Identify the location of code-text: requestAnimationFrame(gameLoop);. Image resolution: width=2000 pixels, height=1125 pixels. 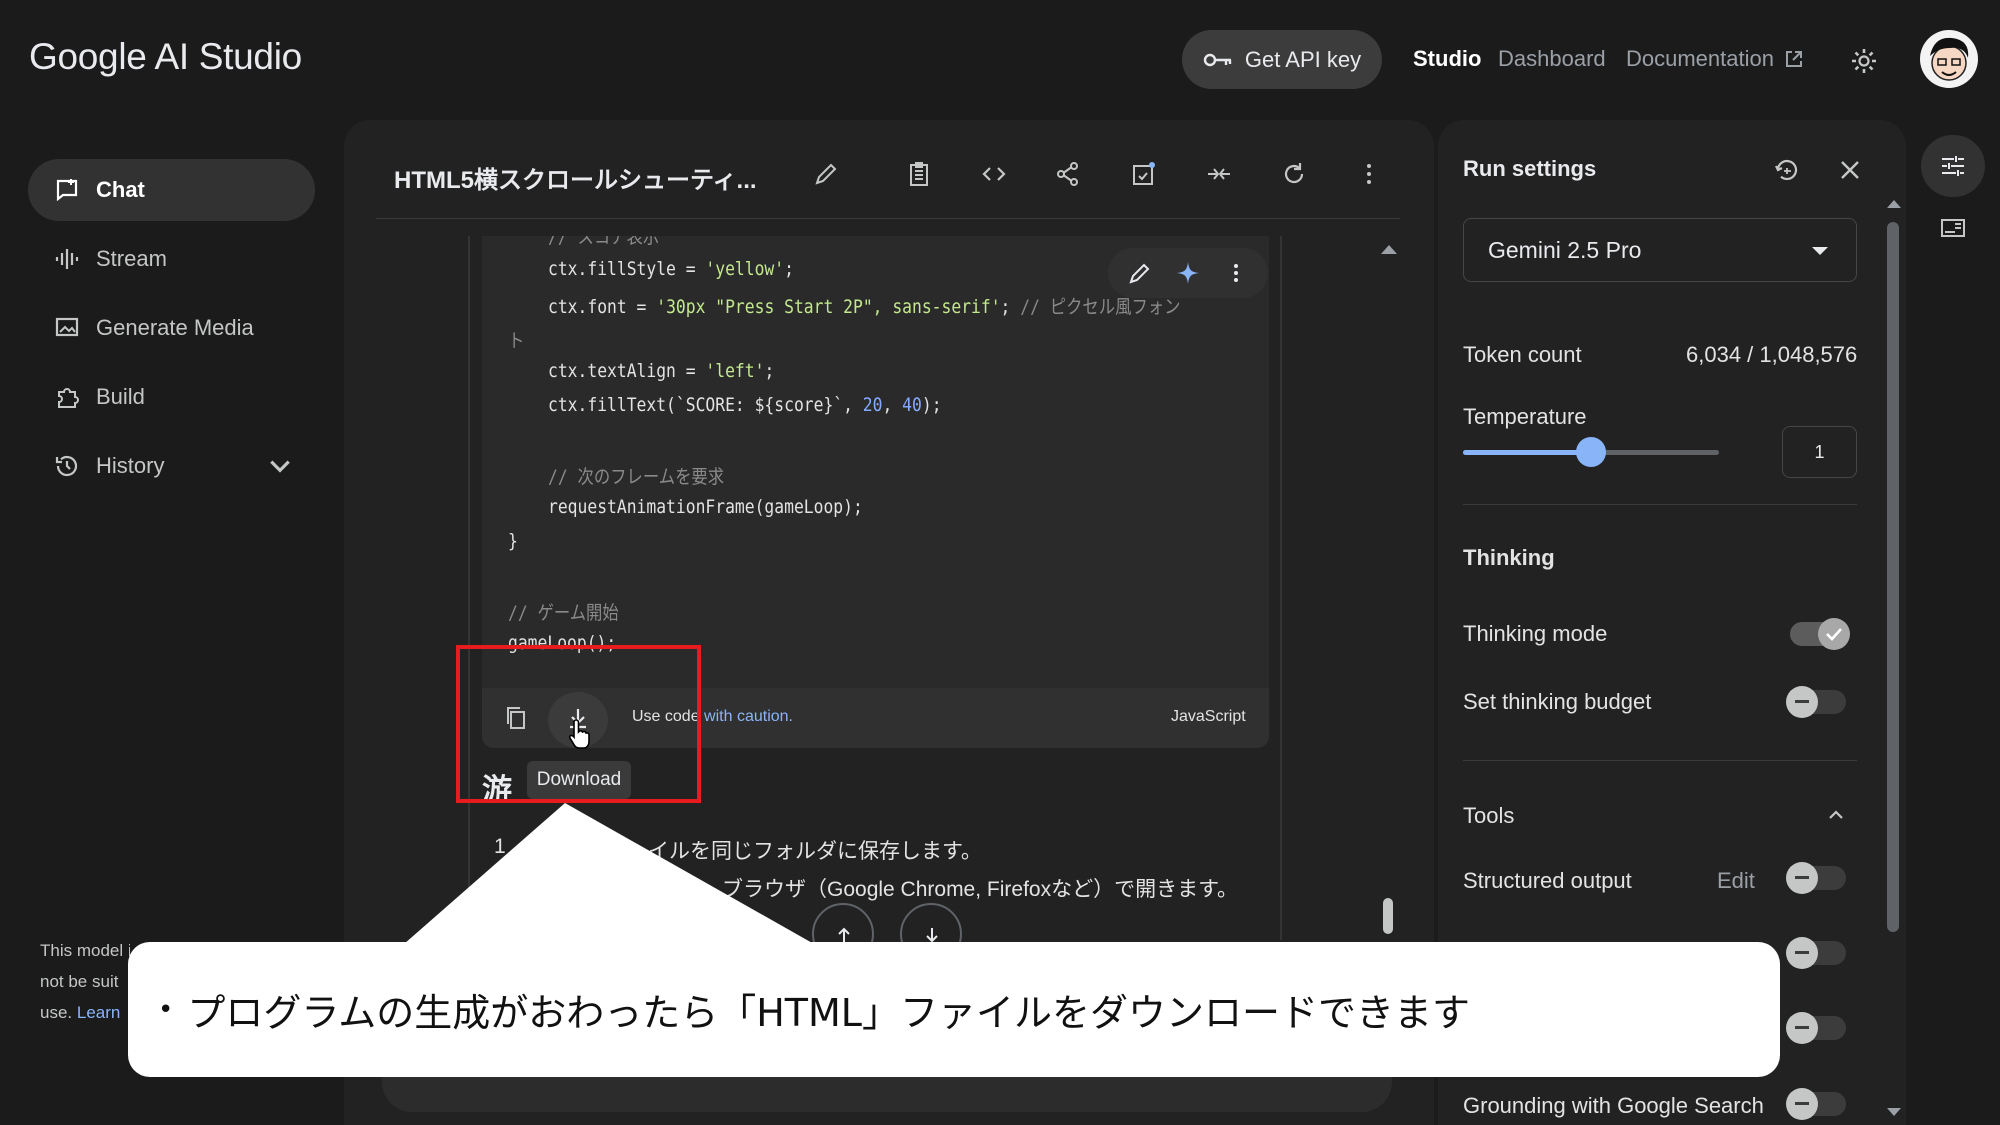
(705, 507).